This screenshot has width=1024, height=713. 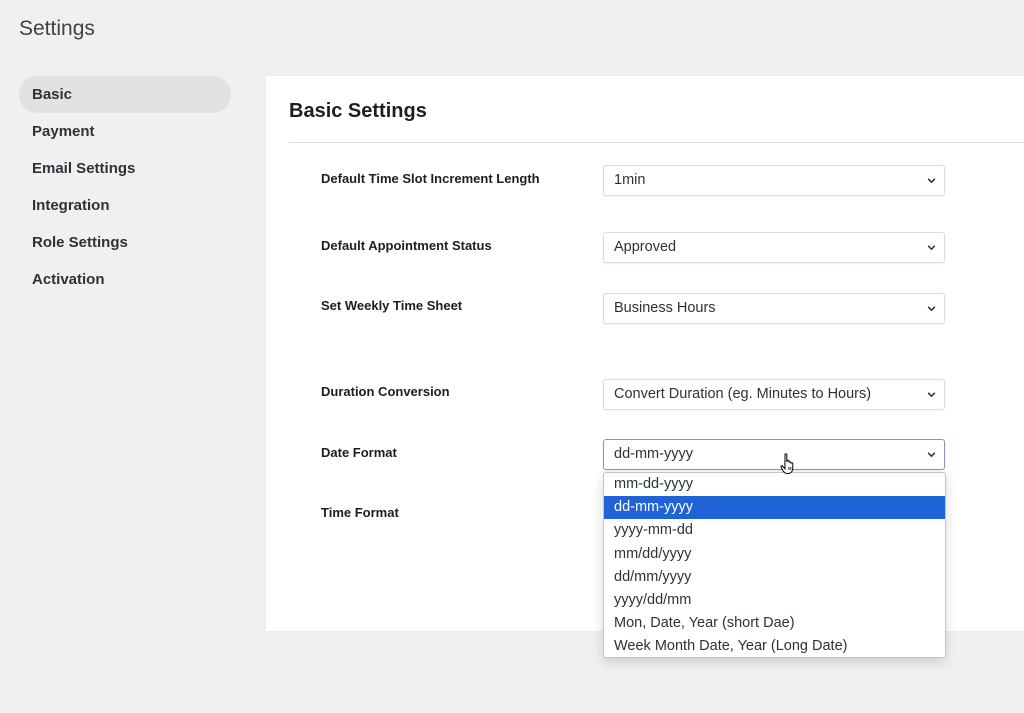 What do you see at coordinates (656, 142) in the screenshot?
I see `divider` at bounding box center [656, 142].